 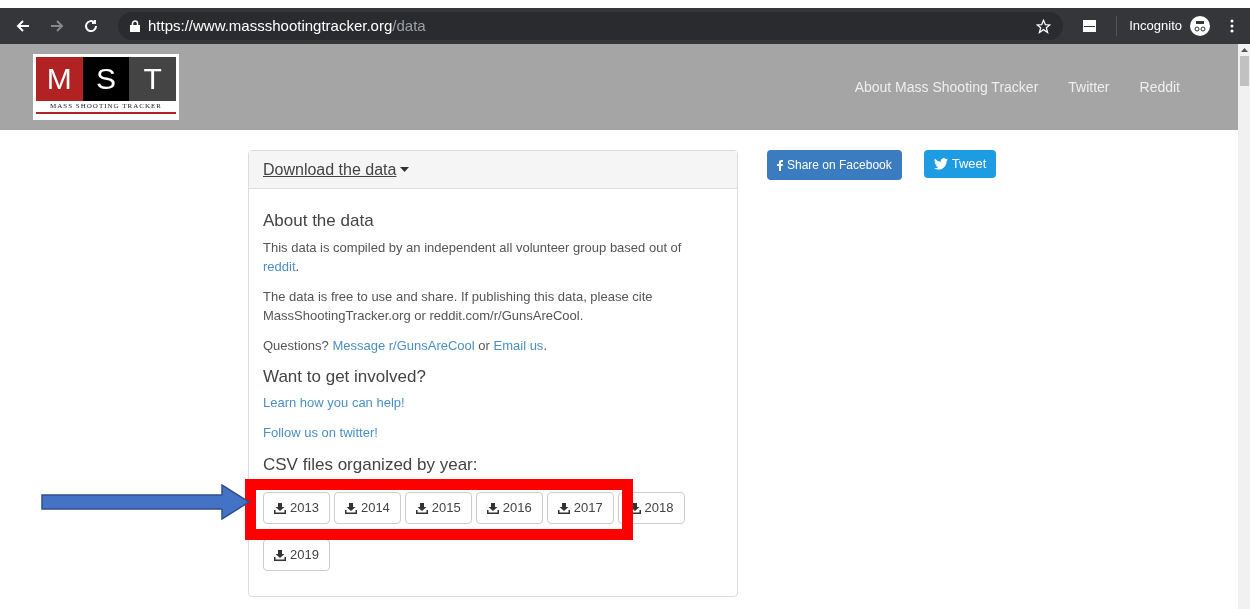 What do you see at coordinates (834, 165) in the screenshot?
I see `facebook-share-button: Share on Facebook` at bounding box center [834, 165].